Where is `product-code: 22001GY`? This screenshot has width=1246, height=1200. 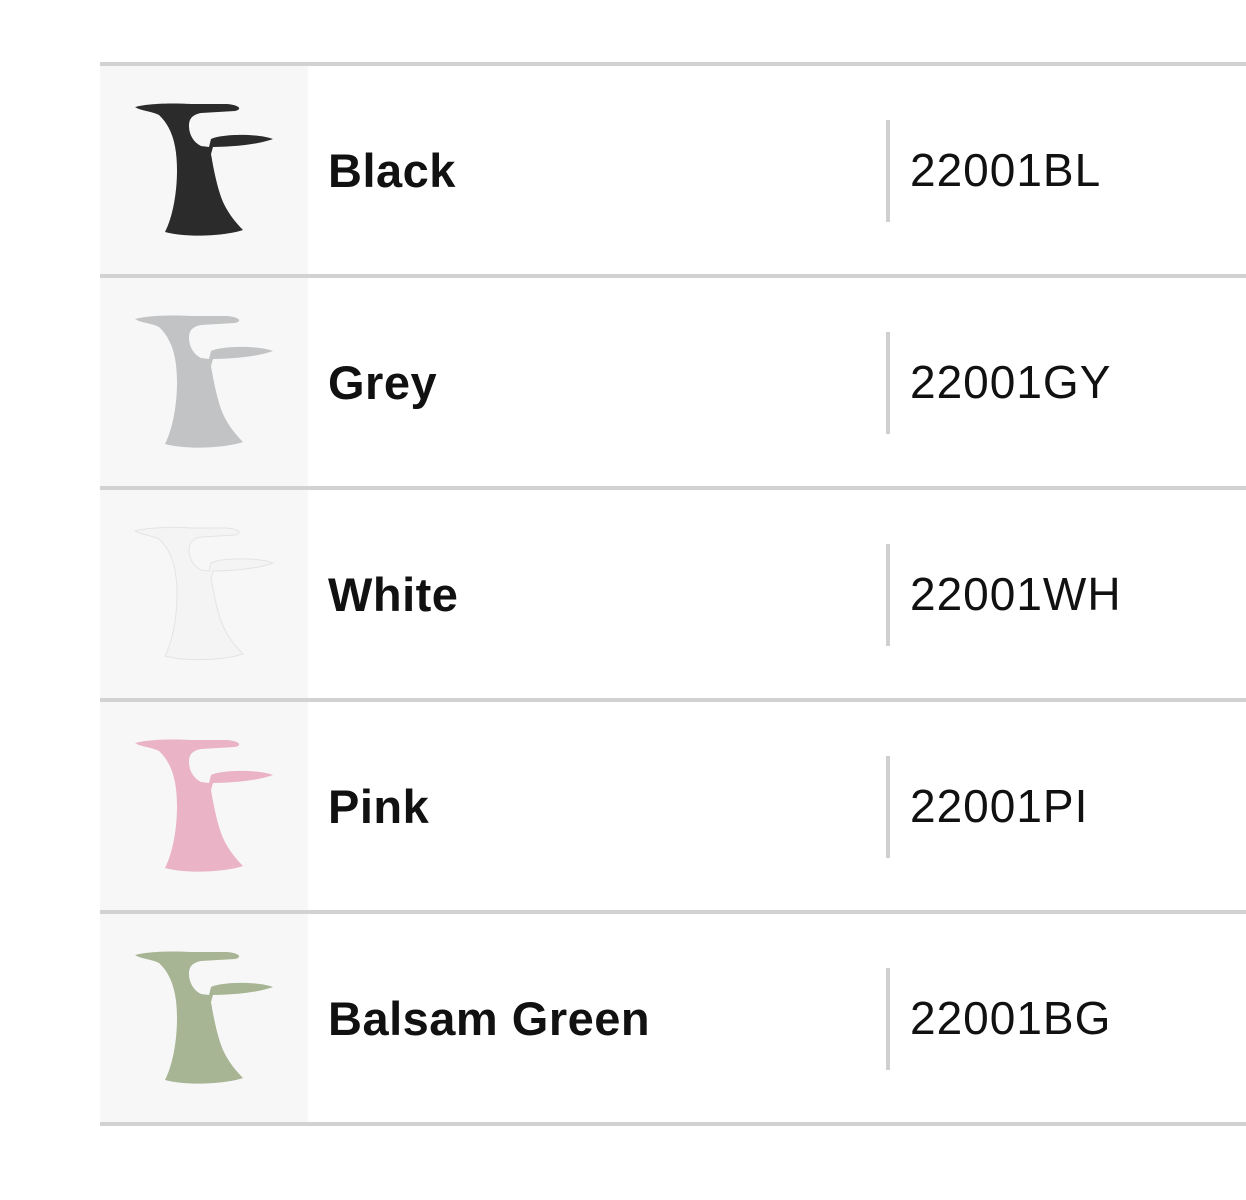
product-code: 22001GY is located at coordinates (1011, 382).